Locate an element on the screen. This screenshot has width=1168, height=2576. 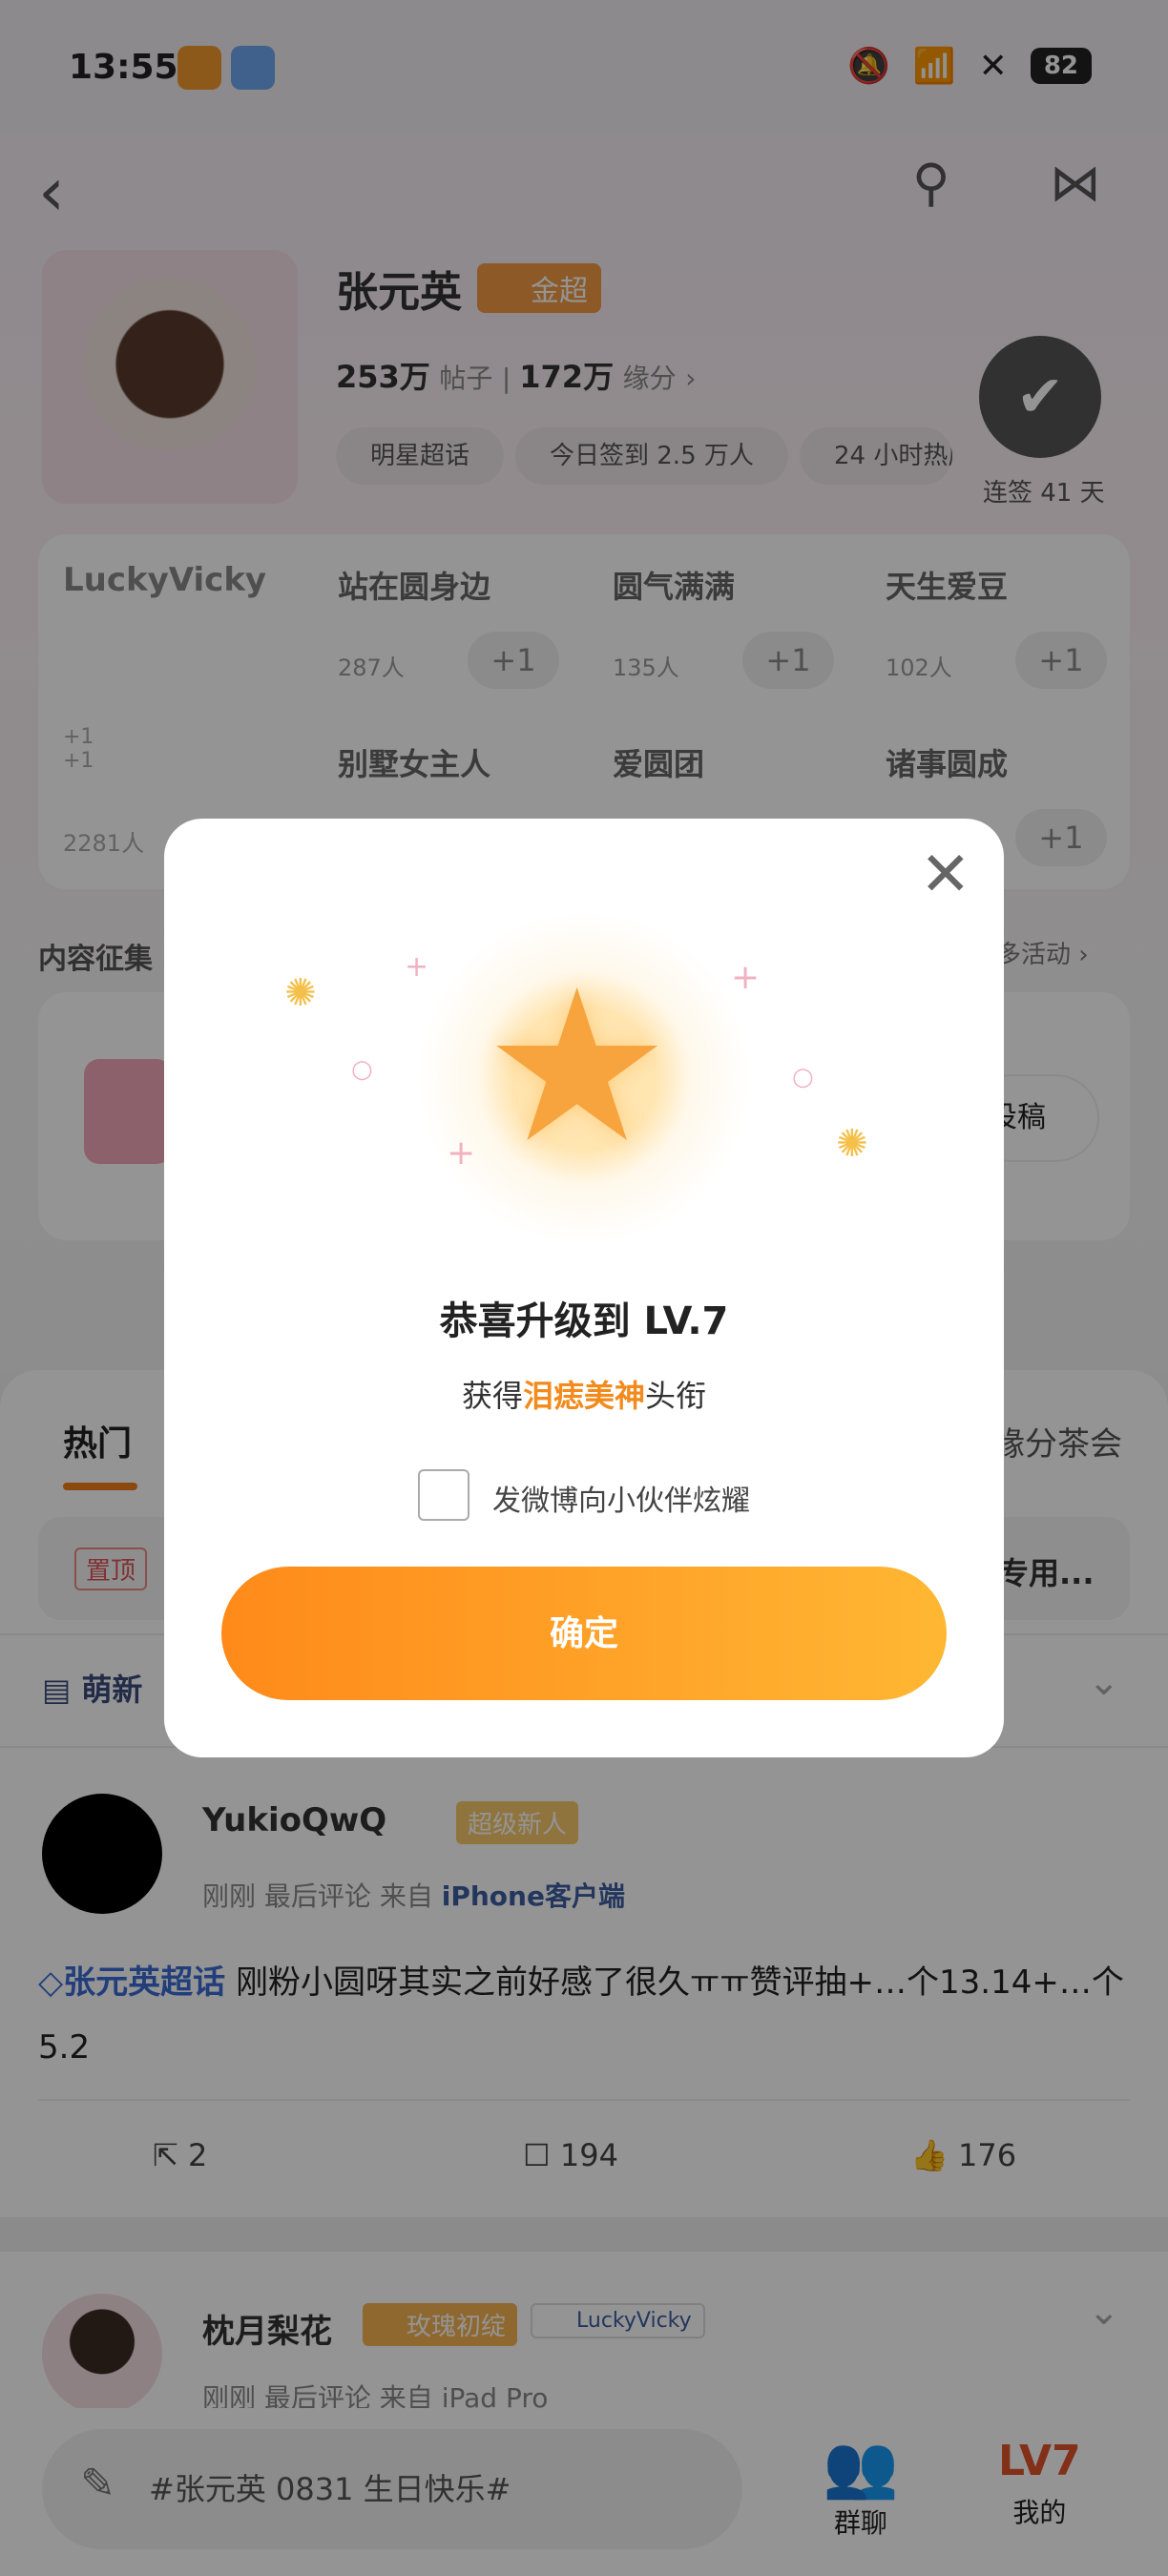
confirm-button: 确定 is located at coordinates (584, 1633).